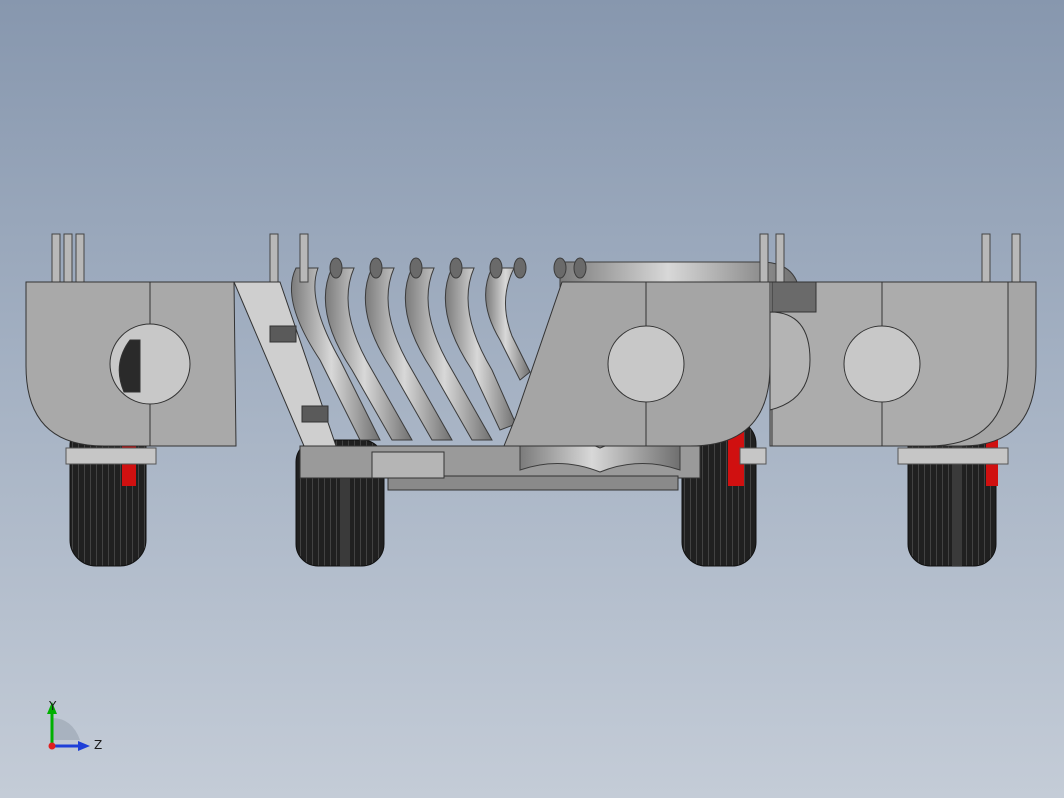  I want to click on view-orientation-triad: Y Z, so click(73, 727).